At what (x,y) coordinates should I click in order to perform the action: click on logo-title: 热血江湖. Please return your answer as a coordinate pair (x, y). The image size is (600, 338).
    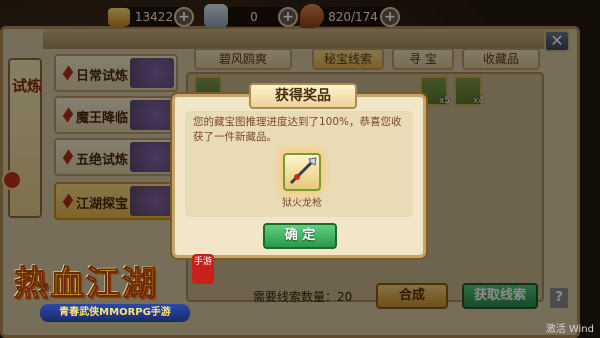
    Looking at the image, I should click on (86, 284).